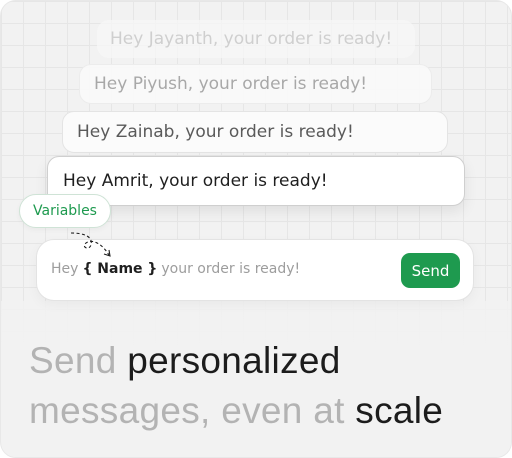 This screenshot has width=512, height=458. I want to click on name-variable-chip: { Name }, so click(119, 269).